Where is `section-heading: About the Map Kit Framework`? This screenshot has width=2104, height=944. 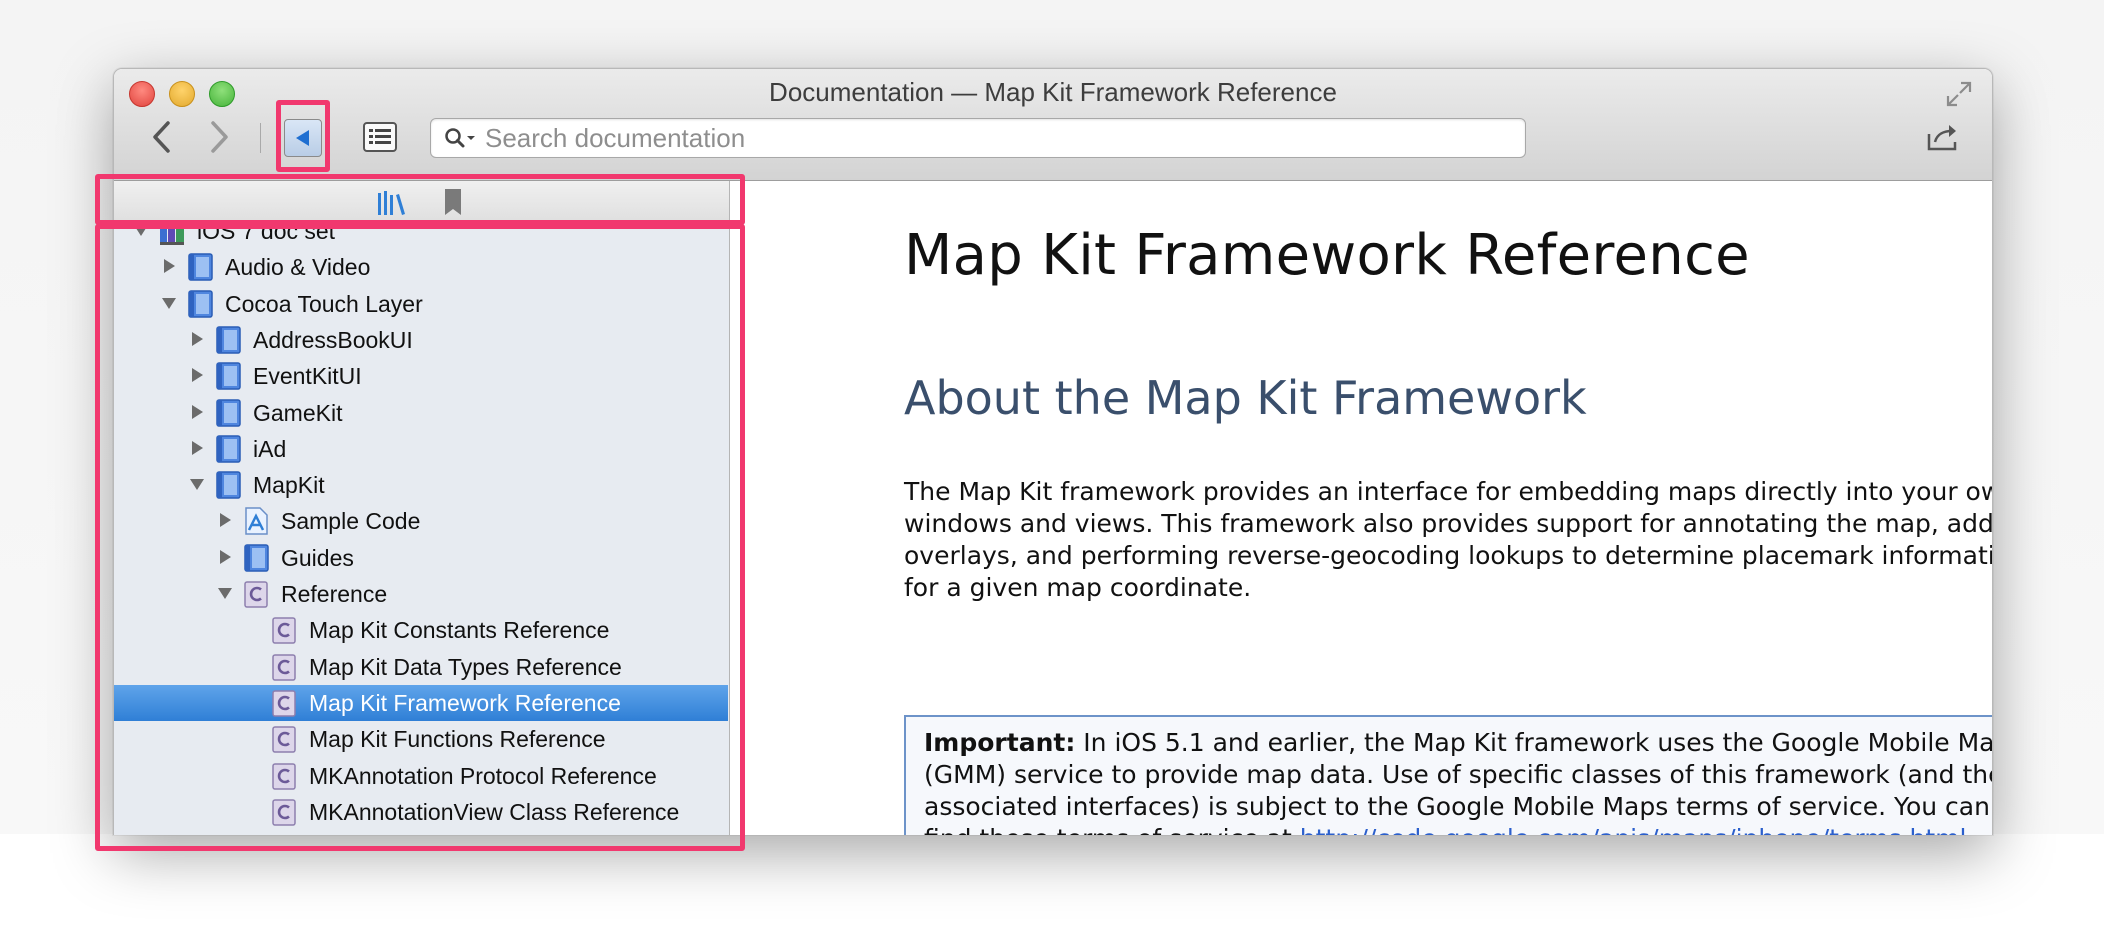
section-heading: About the Map Kit Framework is located at coordinates (1245, 398).